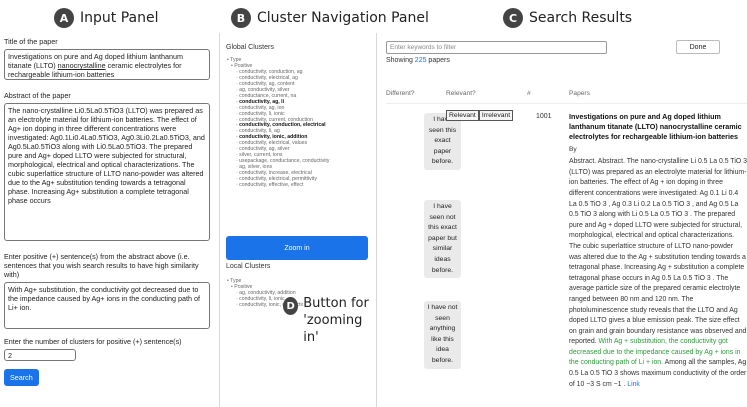  Describe the element at coordinates (40, 355) in the screenshot. I see `cluster-count-input: 2` at that location.